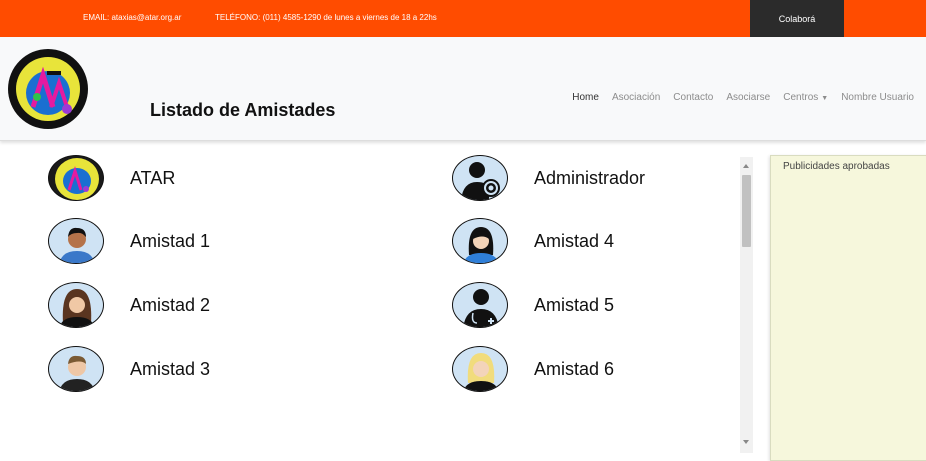  I want to click on friend-item: Amistad 3, so click(129, 369).